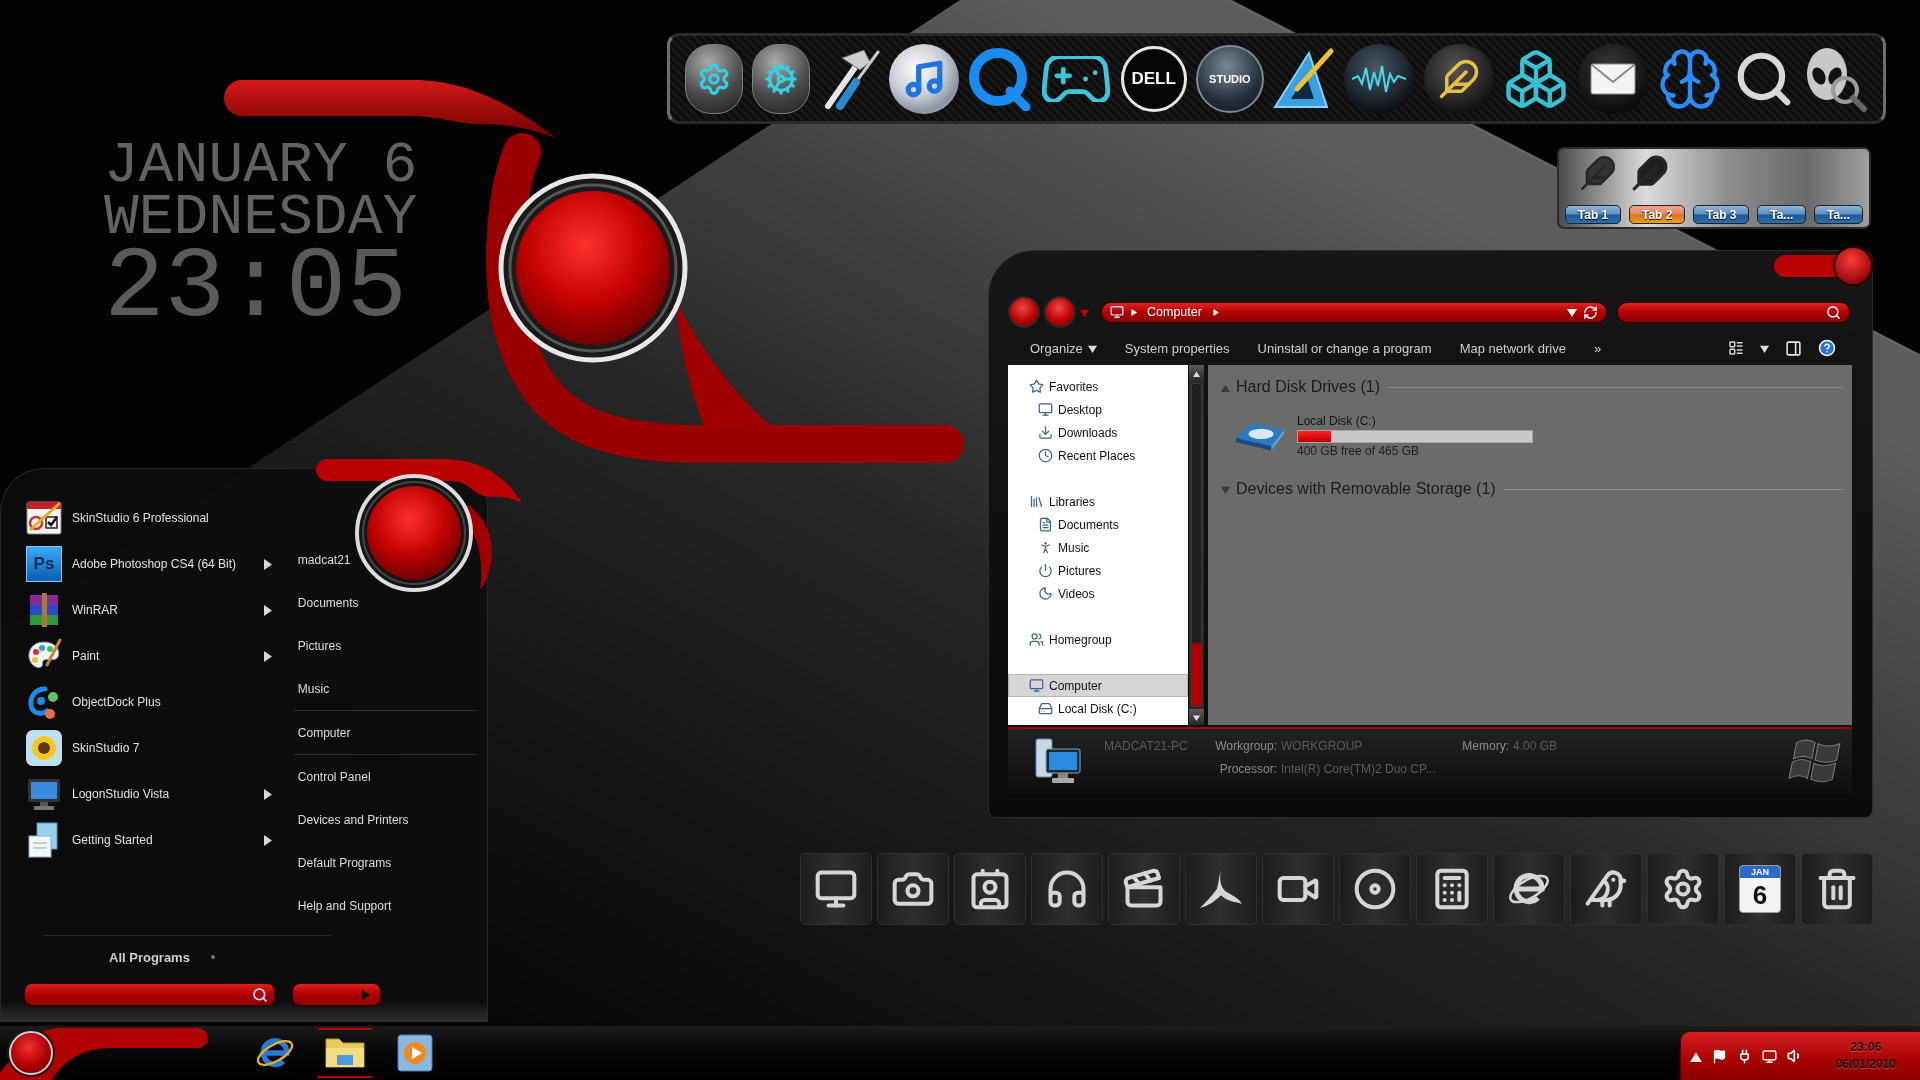  Describe the element at coordinates (1721, 214) in the screenshot. I see `tab: Tab 3` at that location.